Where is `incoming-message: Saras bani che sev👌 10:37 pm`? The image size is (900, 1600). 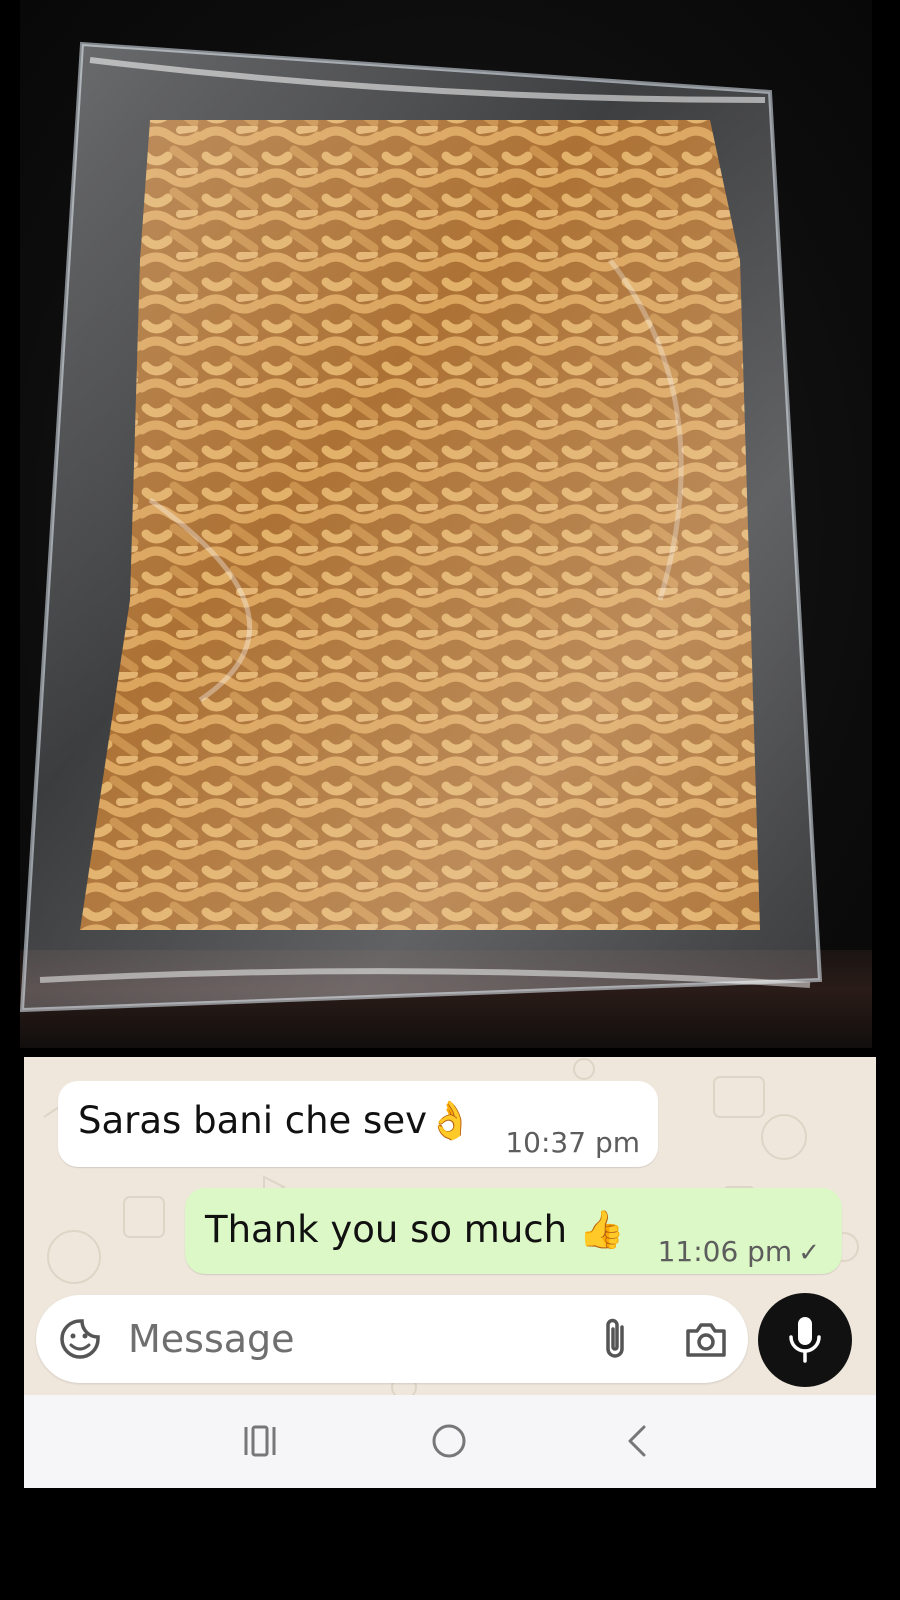 incoming-message: Saras bani che sev👌 10:37 pm is located at coordinates (358, 1124).